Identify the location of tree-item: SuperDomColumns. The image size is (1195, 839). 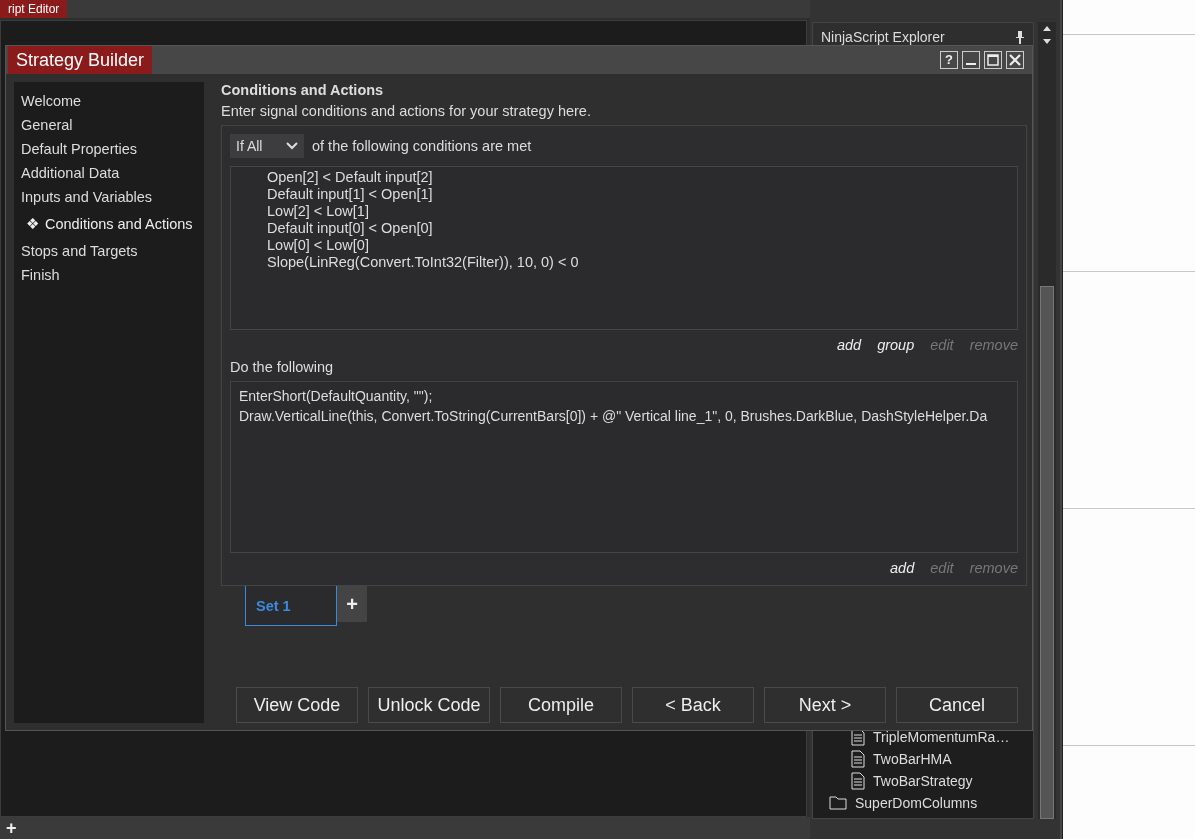
(916, 803).